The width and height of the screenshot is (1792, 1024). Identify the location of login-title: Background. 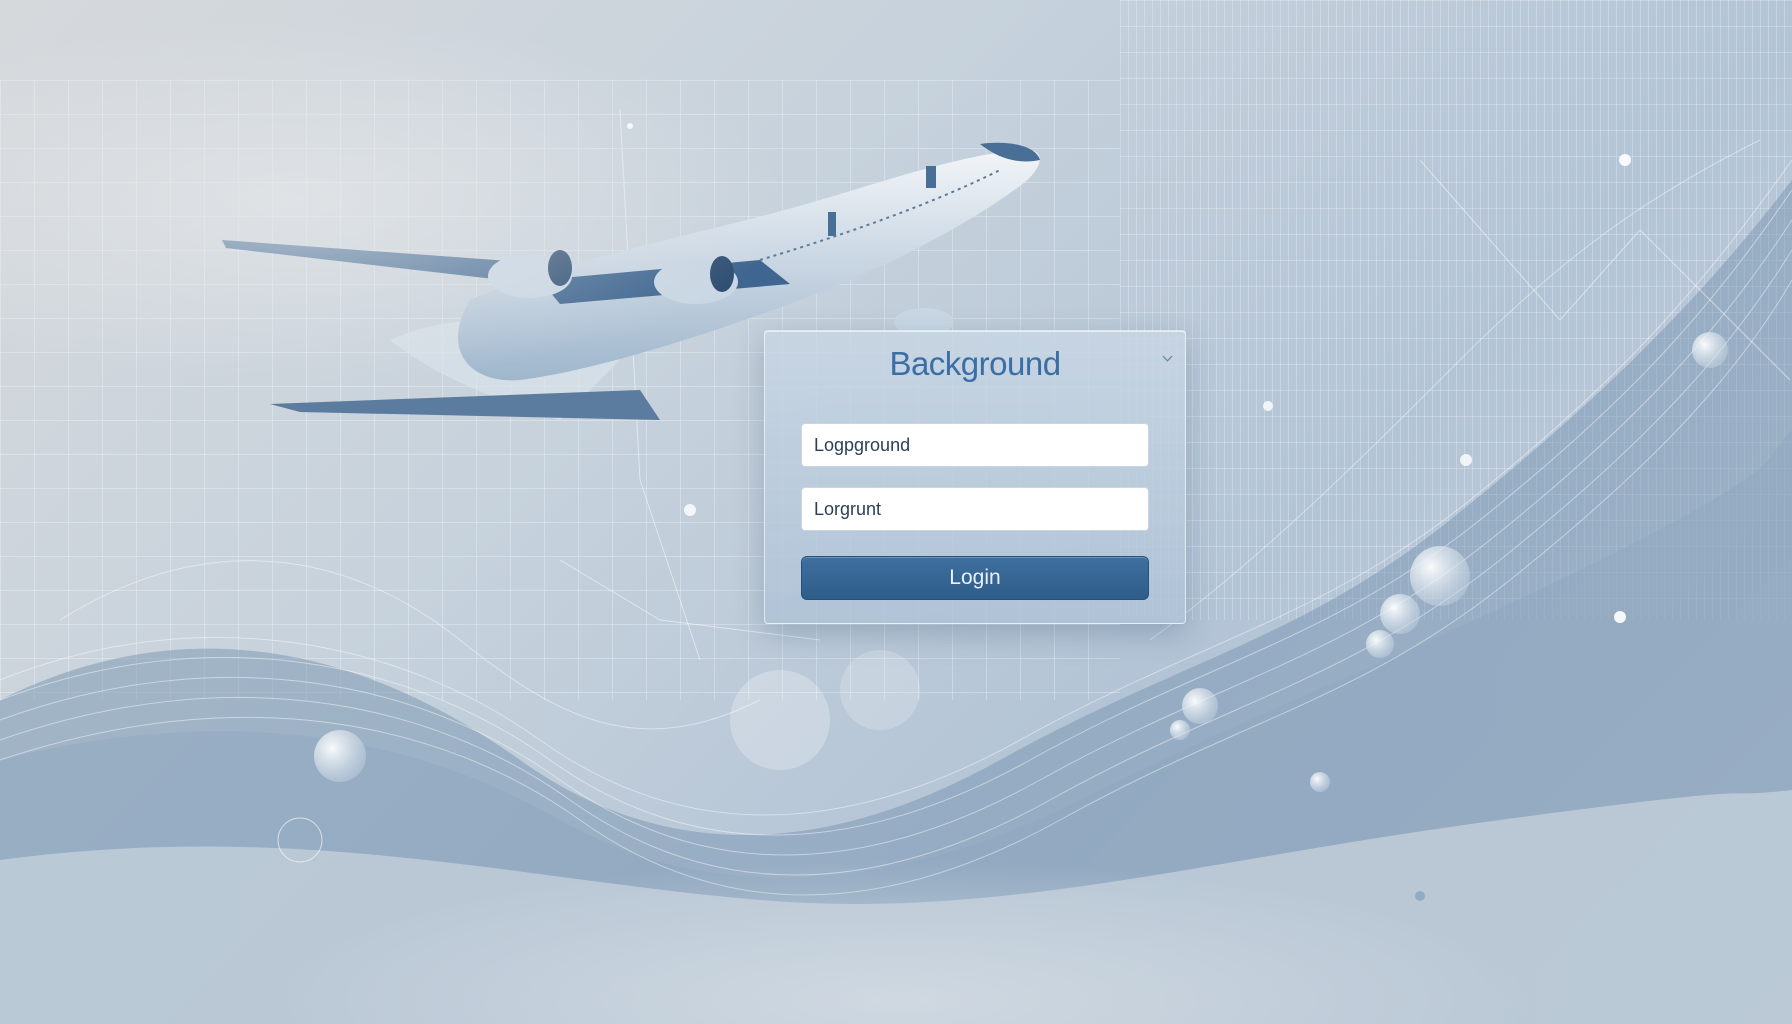
(975, 363).